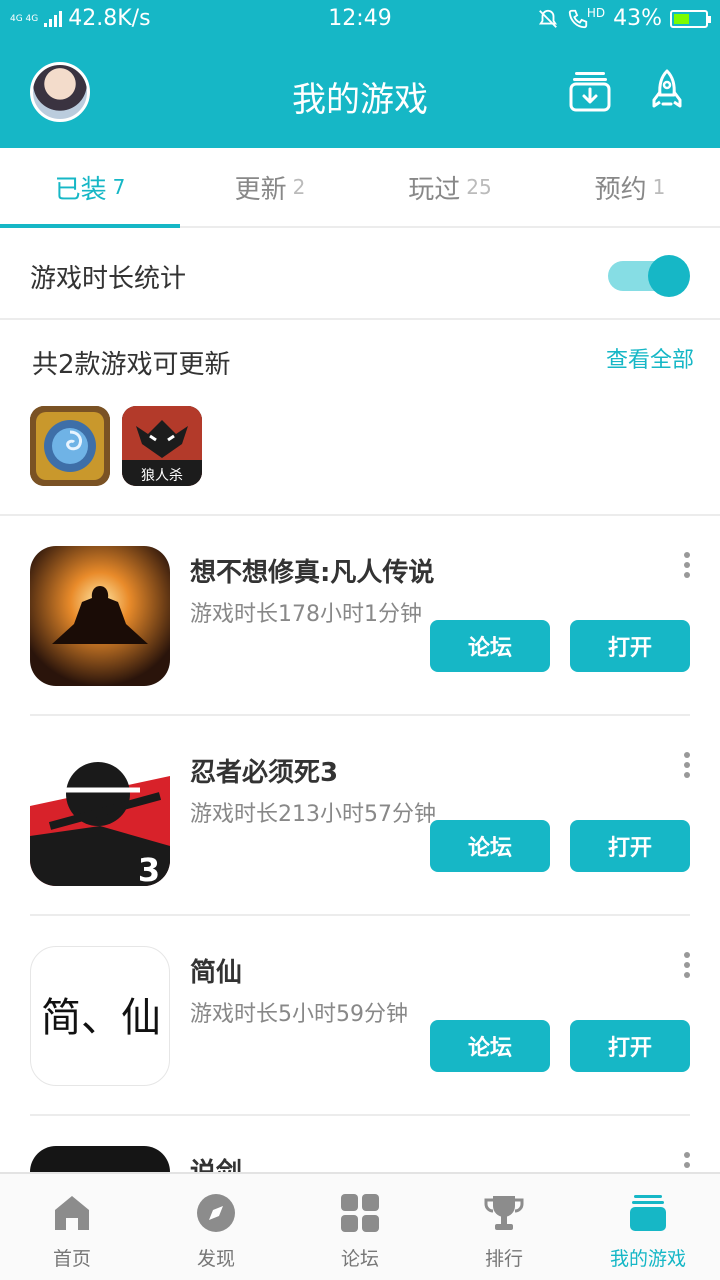  What do you see at coordinates (577, 18) in the screenshot?
I see `hd-call-icon` at bounding box center [577, 18].